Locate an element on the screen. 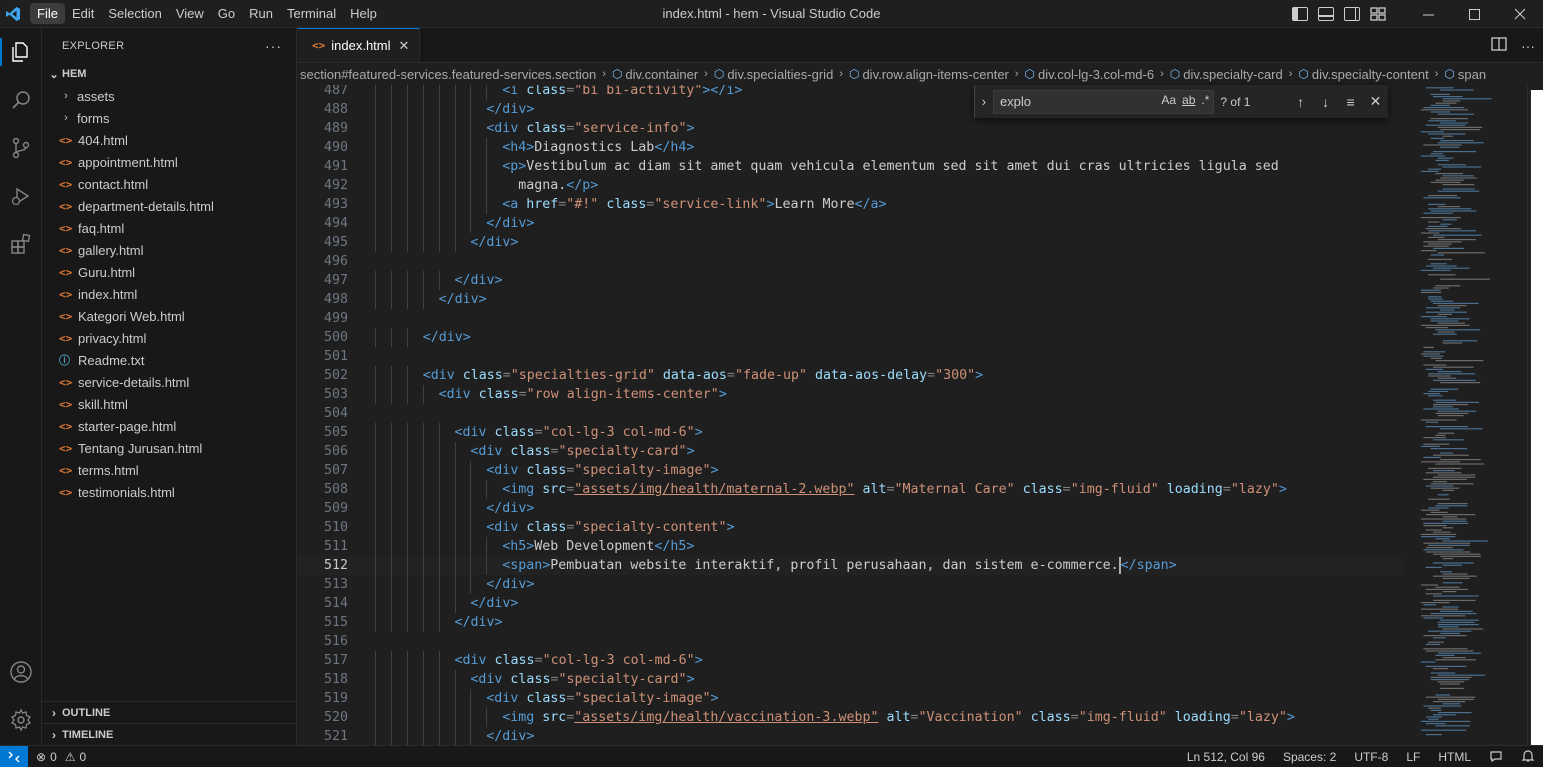  source-control-icon is located at coordinates (21, 148).